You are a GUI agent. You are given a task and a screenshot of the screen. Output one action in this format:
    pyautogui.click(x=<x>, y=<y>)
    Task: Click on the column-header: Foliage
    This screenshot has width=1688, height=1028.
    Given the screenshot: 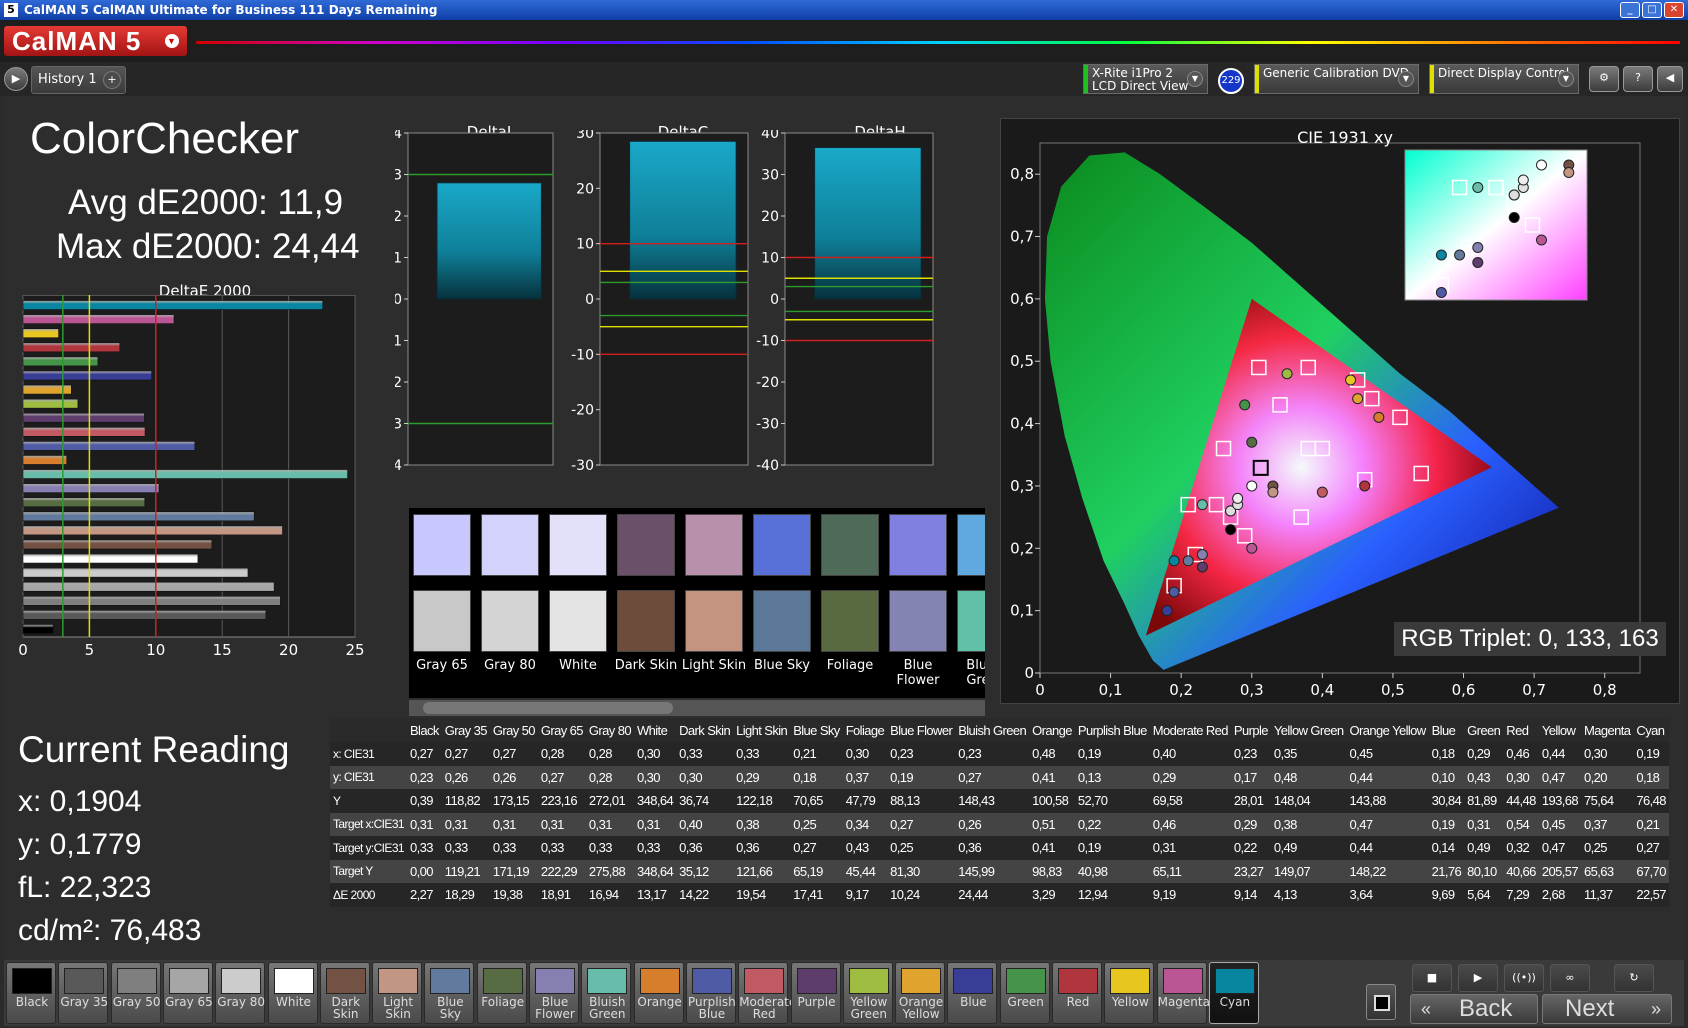 What is the action you would take?
    pyautogui.click(x=865, y=730)
    